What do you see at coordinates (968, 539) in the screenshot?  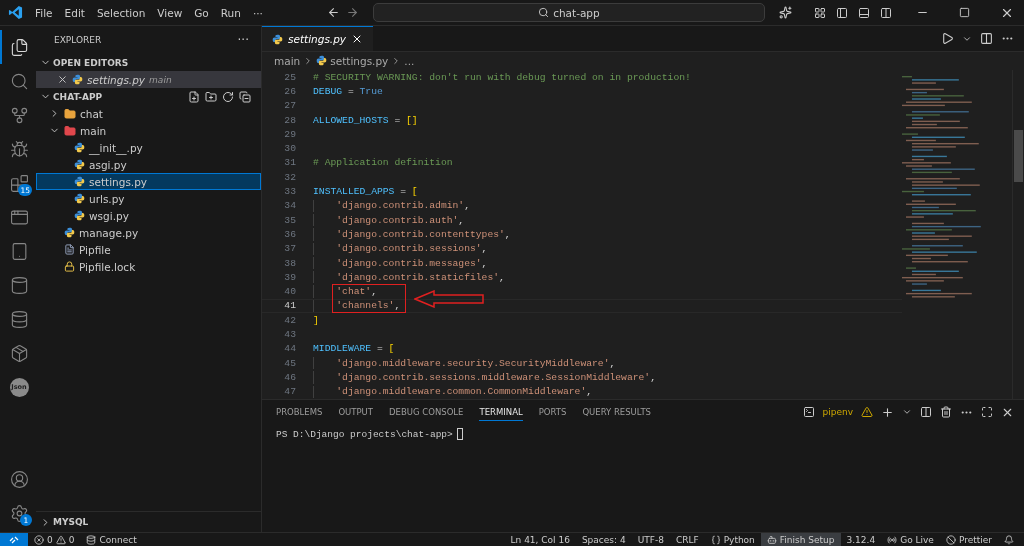 I see `status-item: Prettier` at bounding box center [968, 539].